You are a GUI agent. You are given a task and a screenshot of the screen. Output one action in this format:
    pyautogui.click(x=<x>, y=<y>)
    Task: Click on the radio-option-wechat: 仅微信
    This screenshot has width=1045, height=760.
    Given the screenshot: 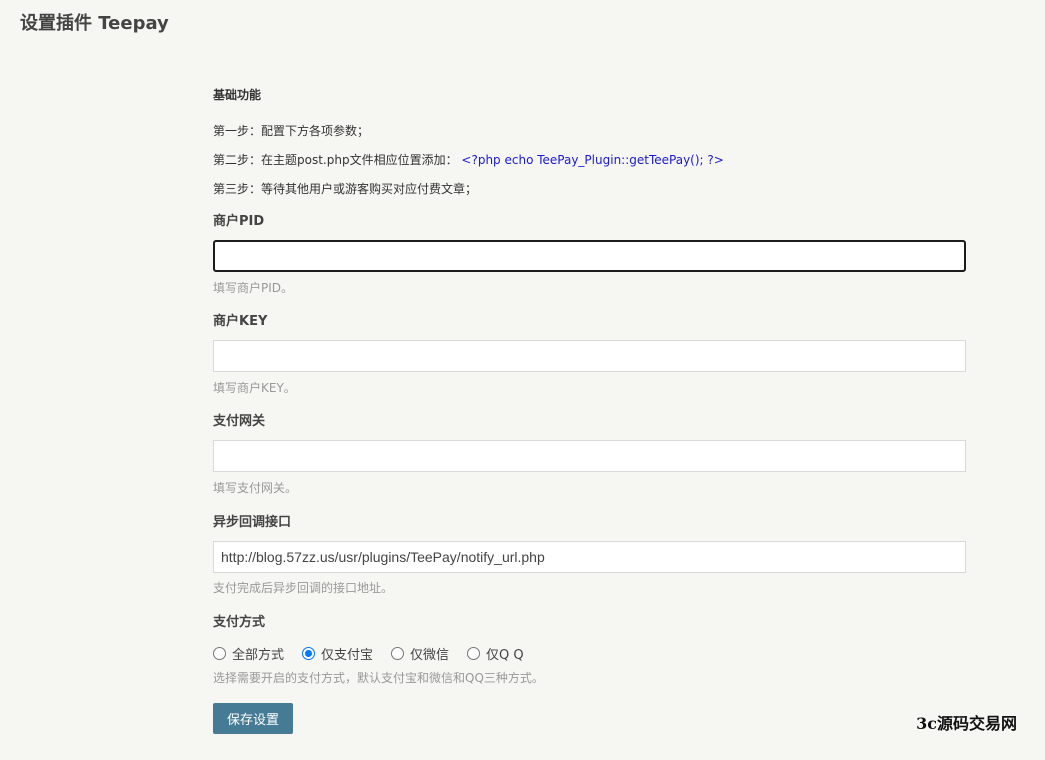 What is the action you would take?
    pyautogui.click(x=420, y=653)
    